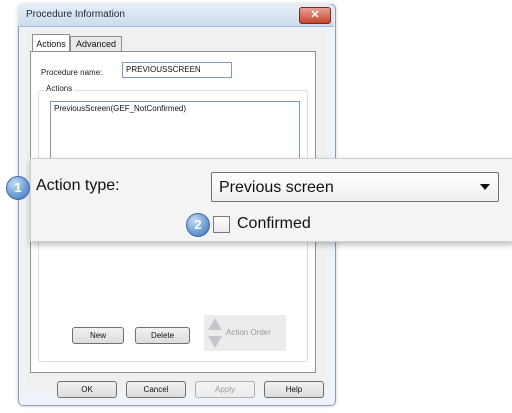 The height and width of the screenshot is (413, 512). What do you see at coordinates (18, 188) in the screenshot?
I see `step-1-badge: 1` at bounding box center [18, 188].